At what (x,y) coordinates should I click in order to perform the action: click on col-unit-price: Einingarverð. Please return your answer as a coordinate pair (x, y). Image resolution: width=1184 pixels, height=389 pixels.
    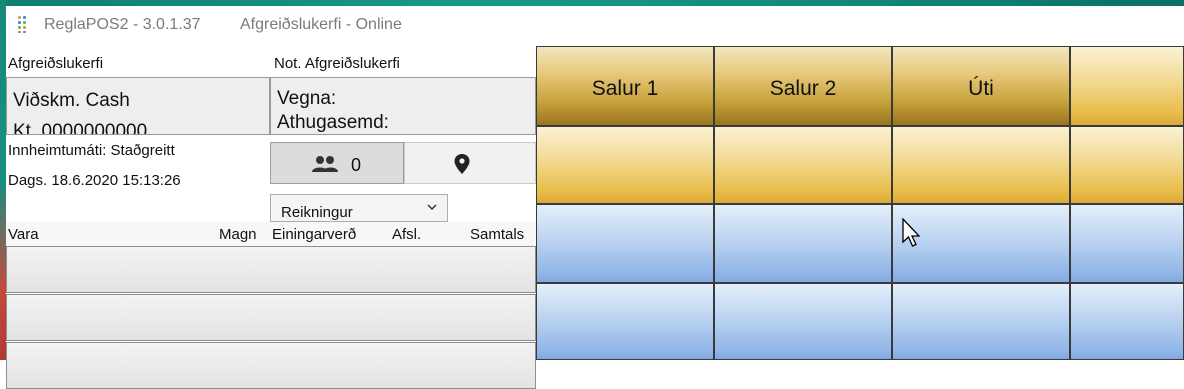
    Looking at the image, I should click on (314, 234).